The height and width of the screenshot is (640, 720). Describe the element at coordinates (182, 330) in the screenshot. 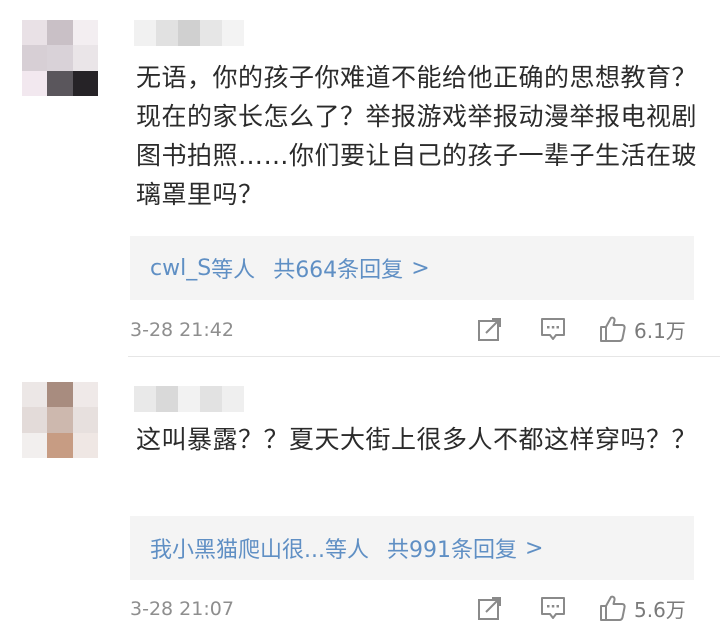

I see `timestamp: 3-28 21:42` at that location.